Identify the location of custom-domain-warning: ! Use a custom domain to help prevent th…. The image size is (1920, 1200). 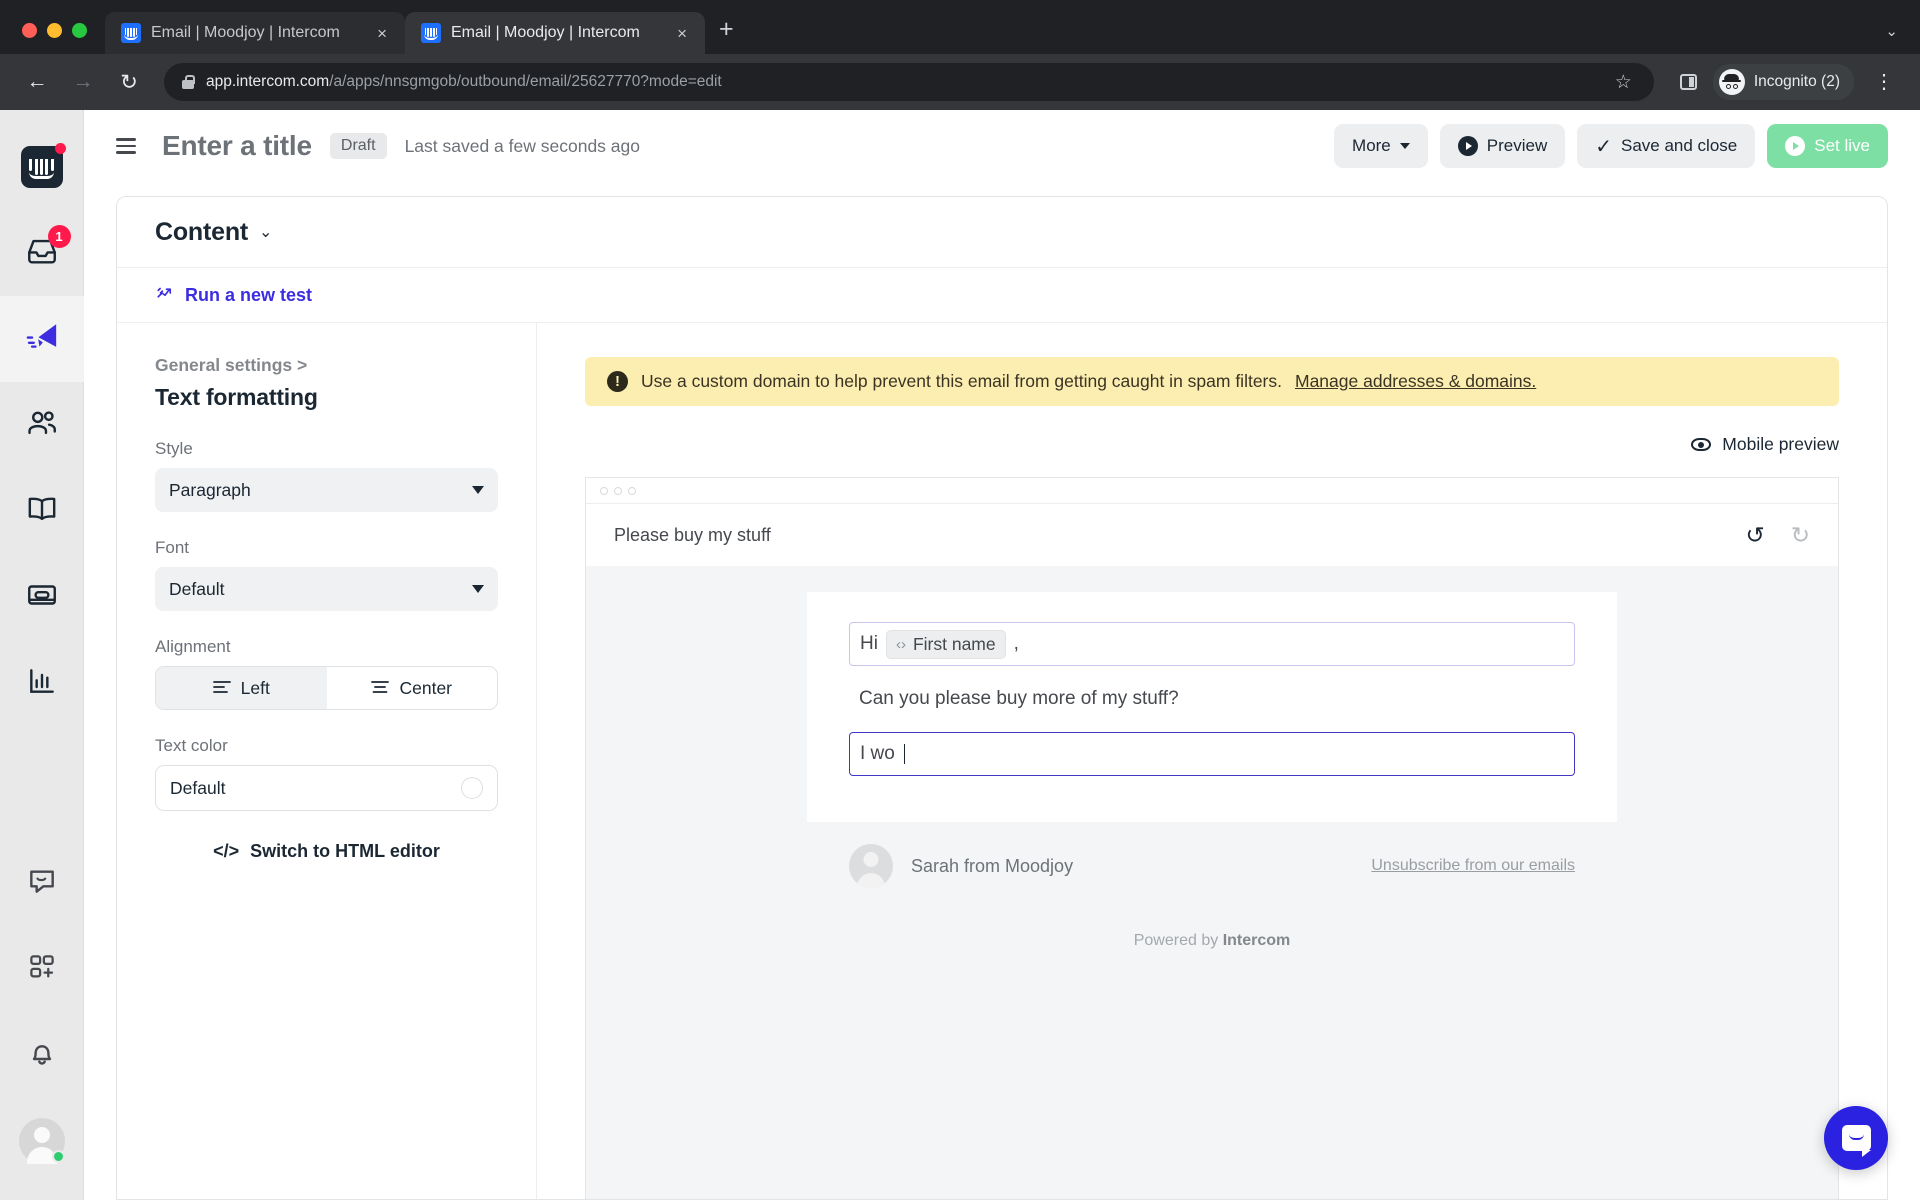
(1212, 381).